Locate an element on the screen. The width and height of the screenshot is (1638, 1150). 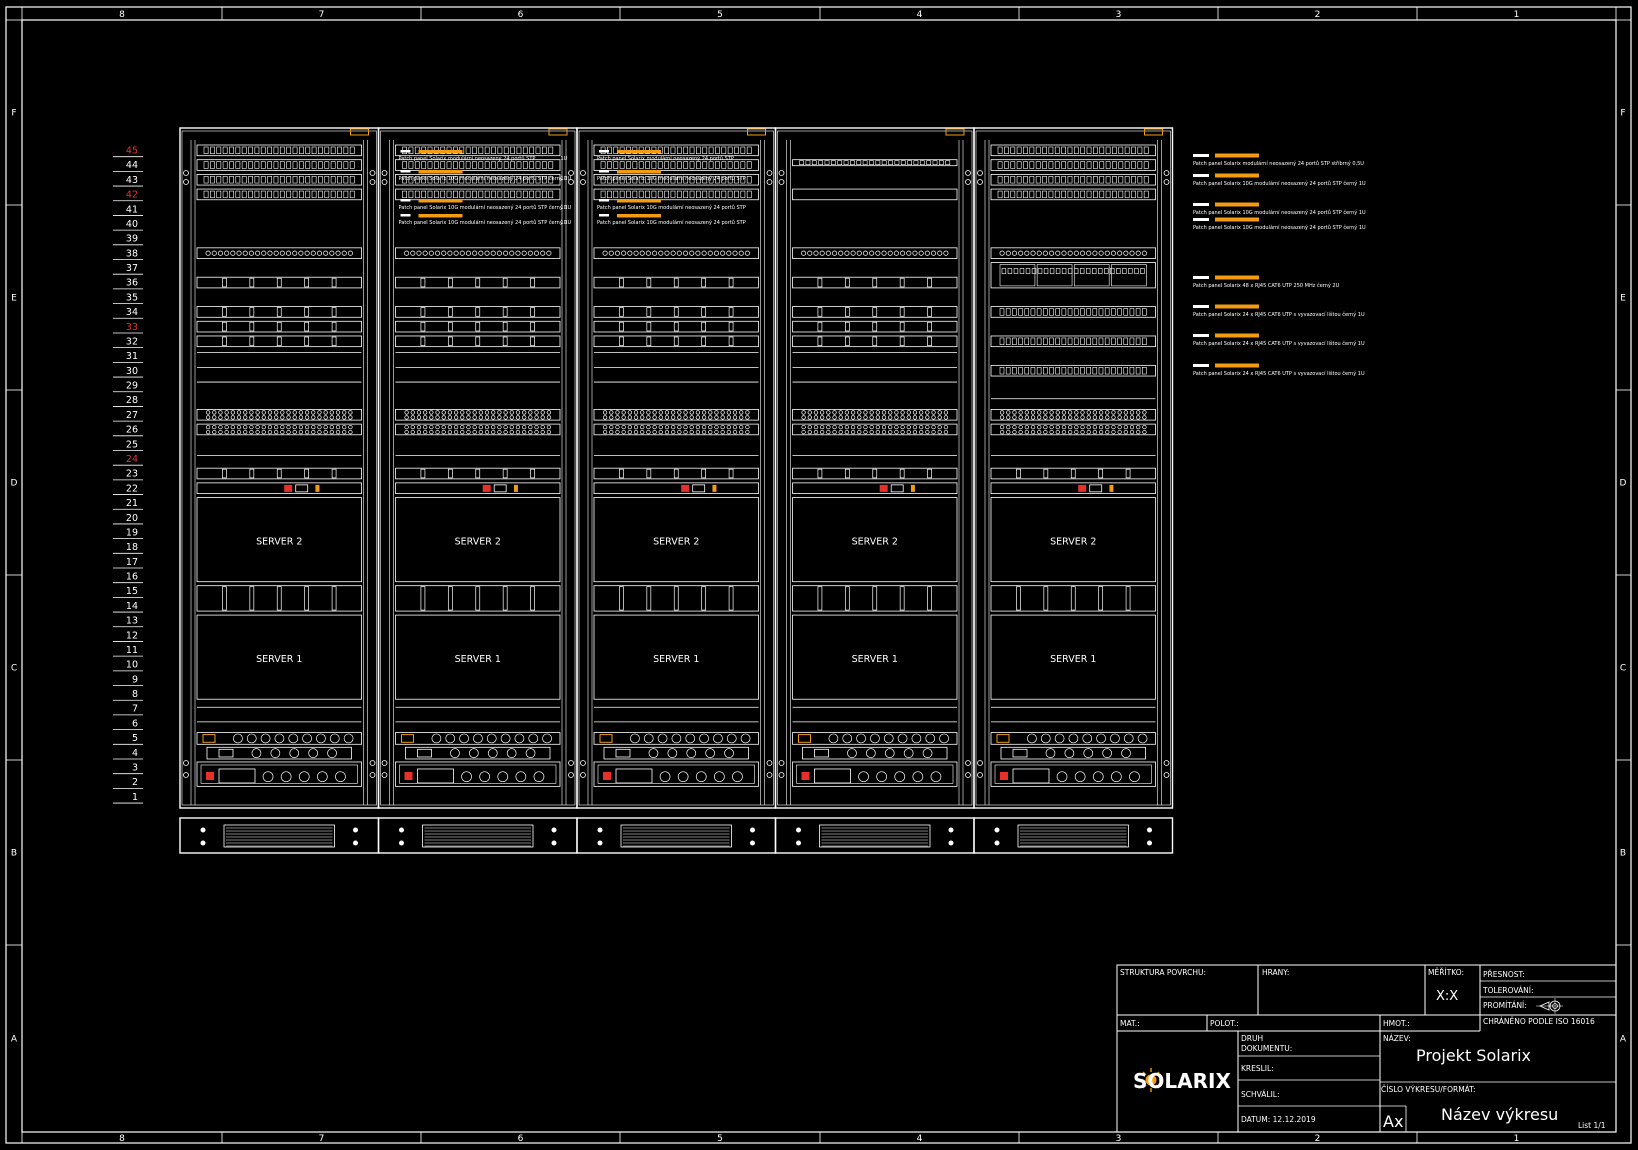
unit-number: 26 is located at coordinates (132, 430).